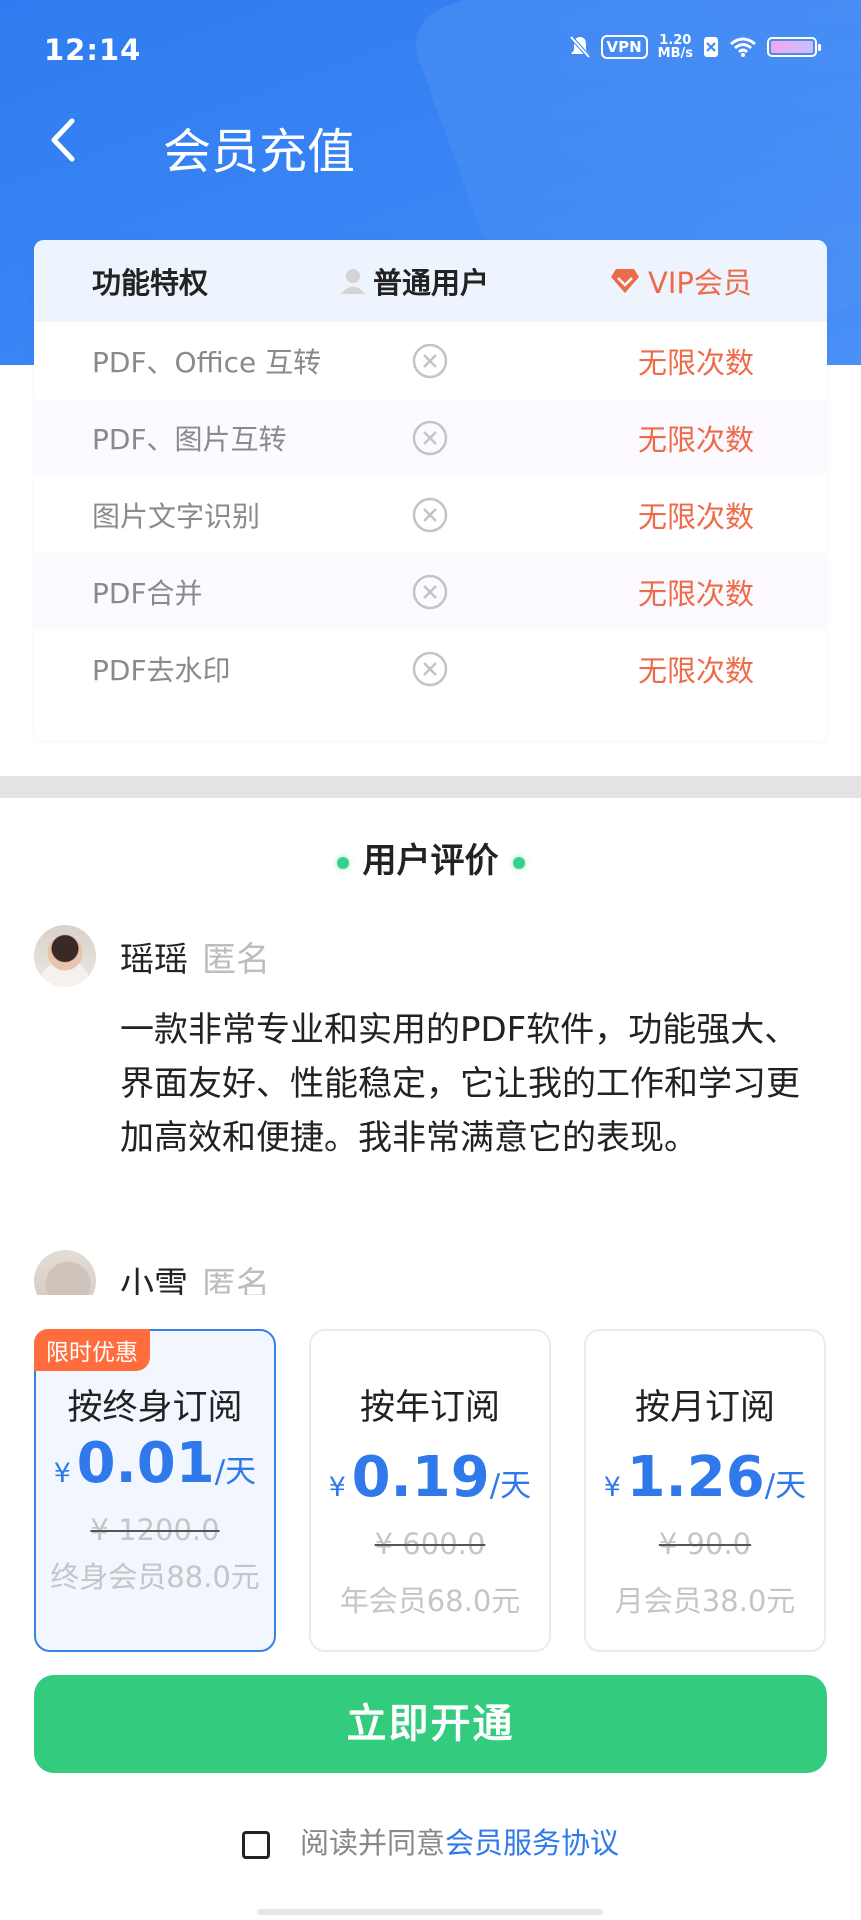  I want to click on original-price: ¥ 90.0, so click(705, 1544).